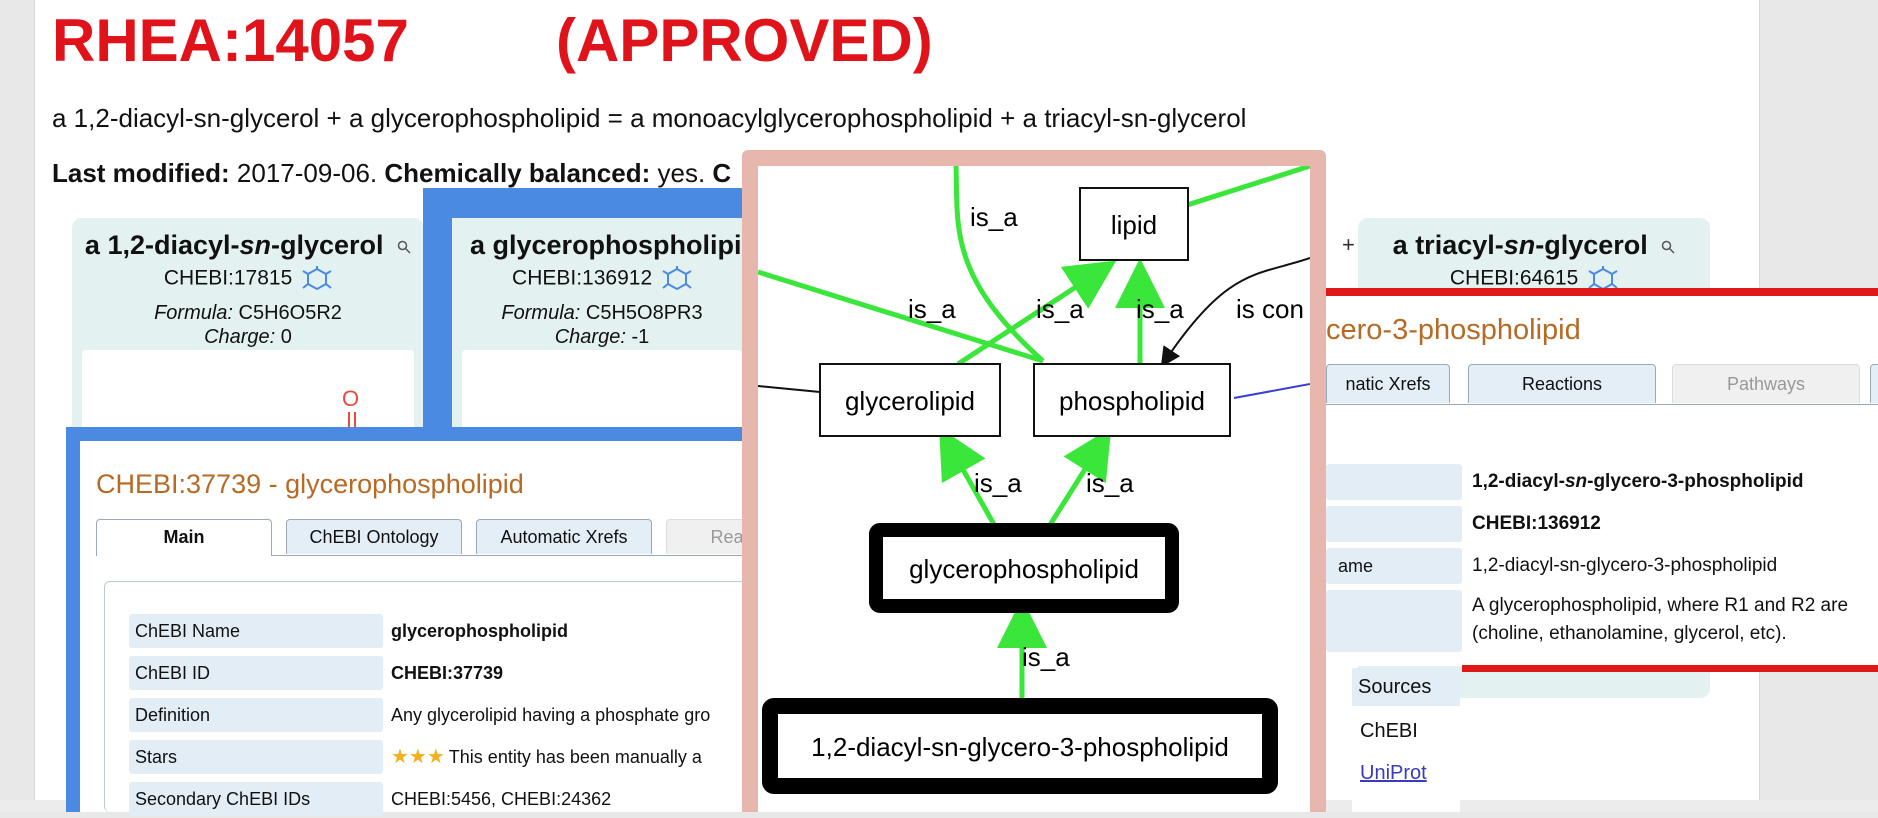 Image resolution: width=1878 pixels, height=818 pixels. What do you see at coordinates (248, 337) in the screenshot?
I see `participant-charge: Charge: 0` at bounding box center [248, 337].